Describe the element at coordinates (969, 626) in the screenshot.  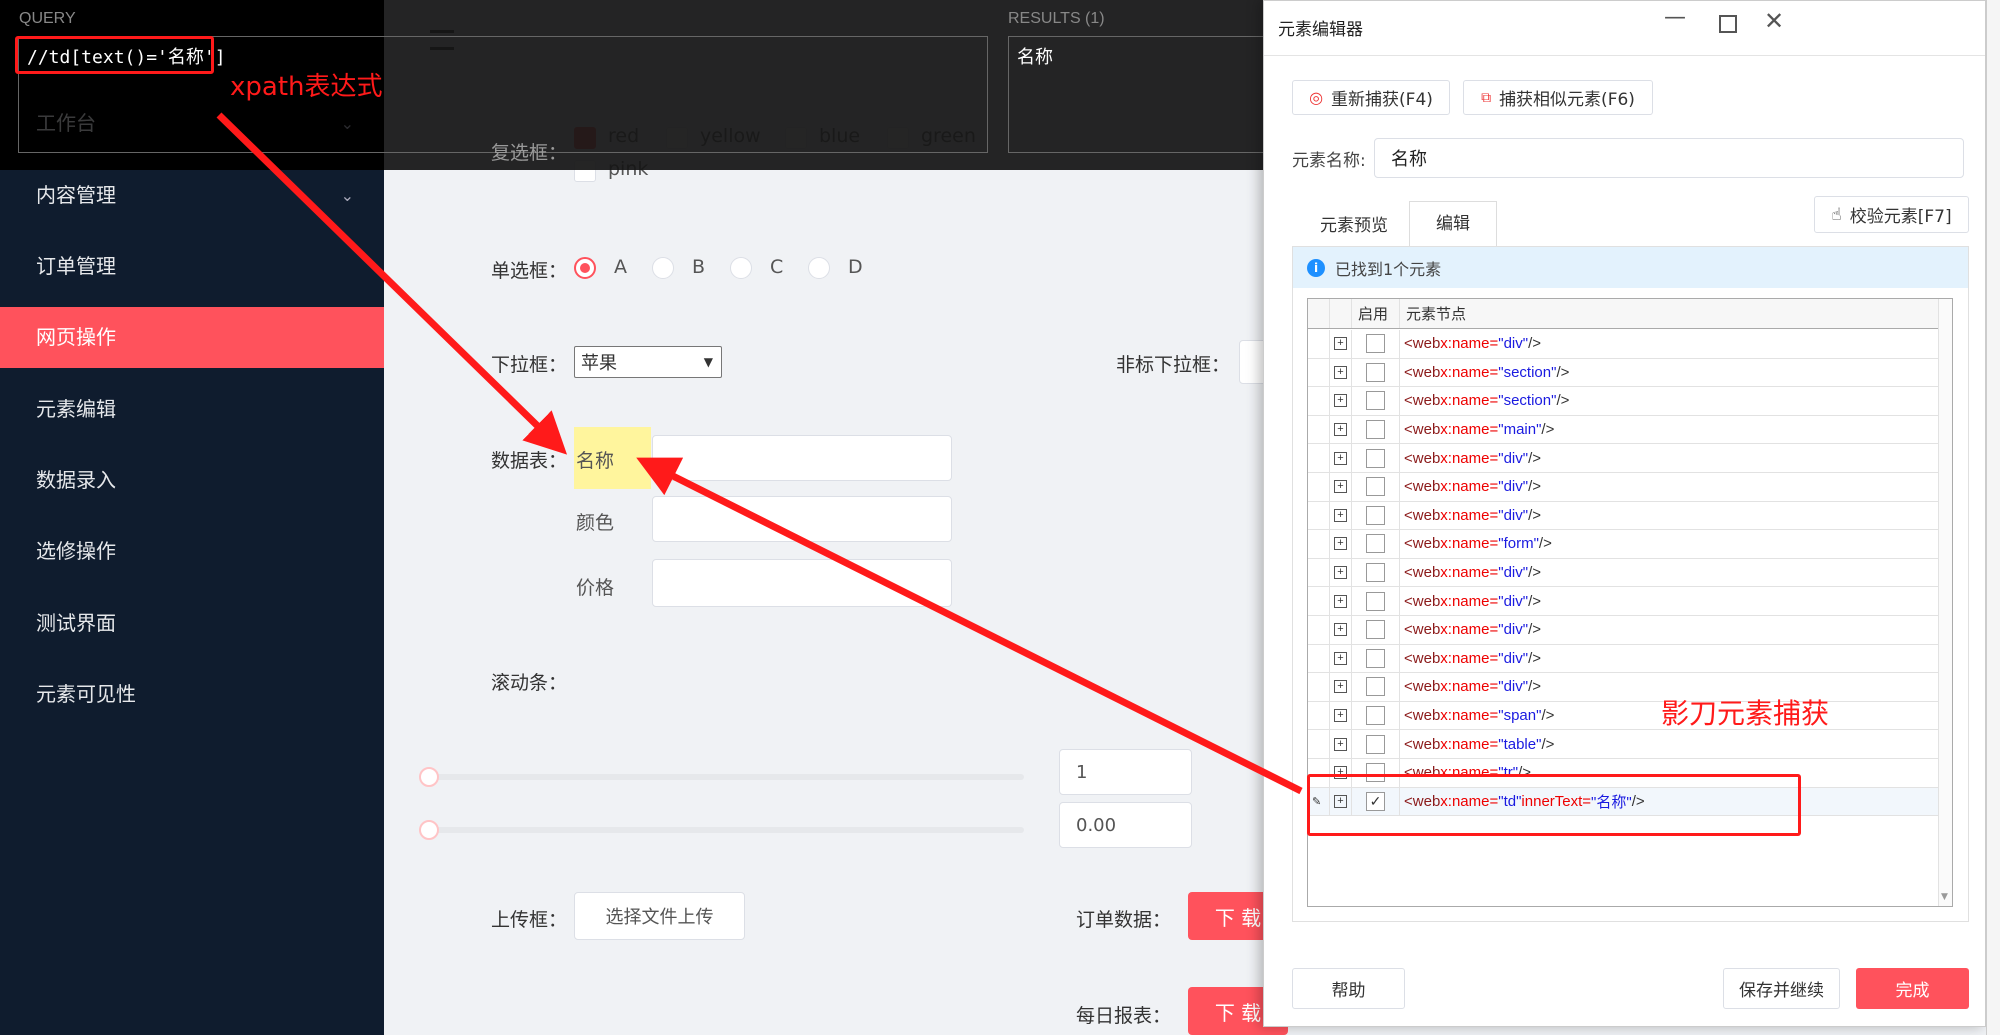
I see `arrow-from-capture` at that location.